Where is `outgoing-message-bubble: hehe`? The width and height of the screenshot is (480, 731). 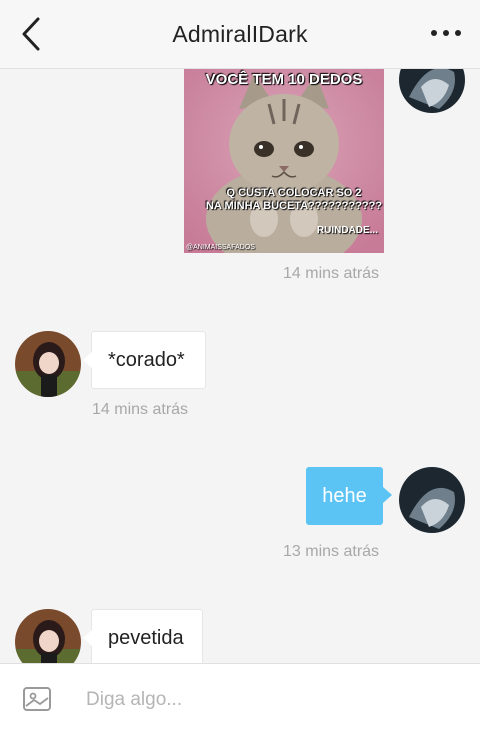 outgoing-message-bubble: hehe is located at coordinates (349, 496).